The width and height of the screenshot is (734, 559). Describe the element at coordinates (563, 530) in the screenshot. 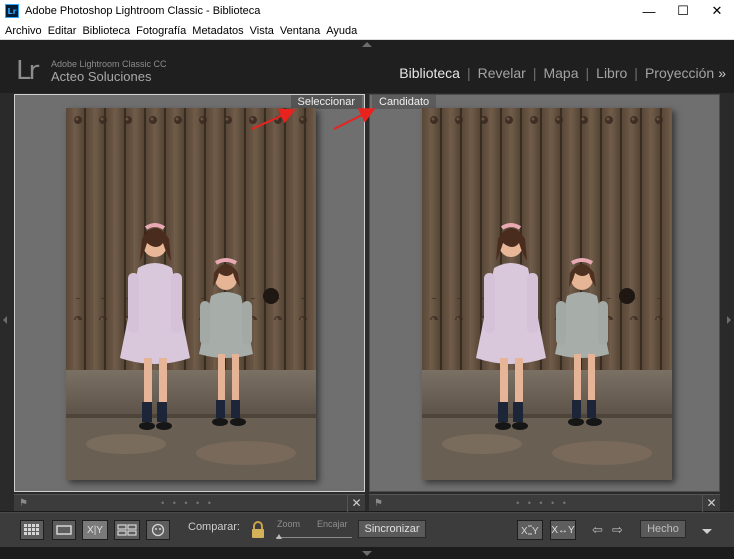

I see `make-select-button: X↔Y` at that location.